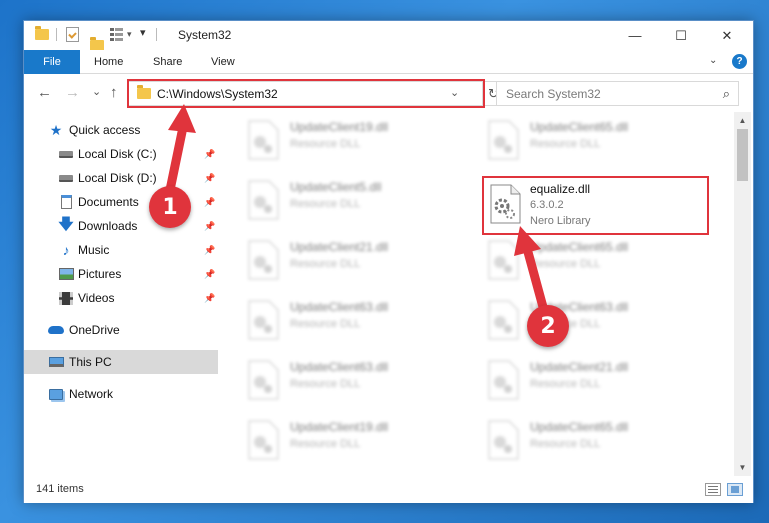 The height and width of the screenshot is (523, 769). Describe the element at coordinates (388, 489) in the screenshot. I see `status-bar: 141 items` at that location.